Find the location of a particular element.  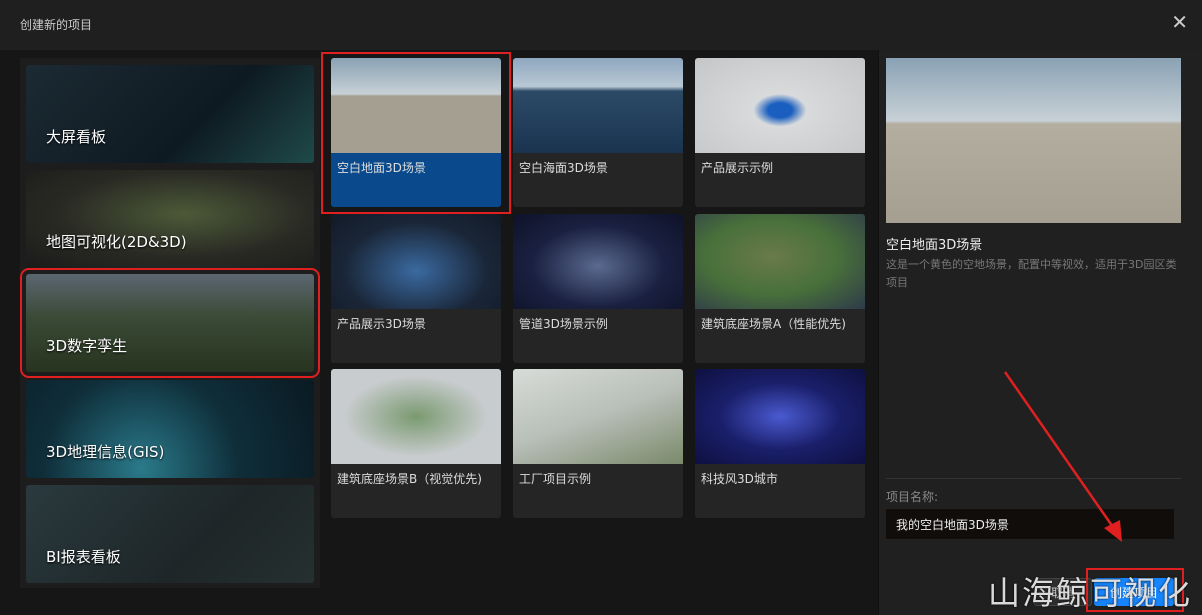

watermark: 山海鲸可视化 is located at coordinates (1090, 593).